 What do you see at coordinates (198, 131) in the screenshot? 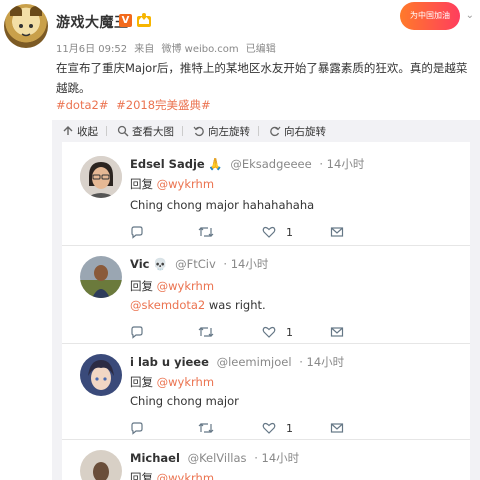
I see `rotate-left-icon` at bounding box center [198, 131].